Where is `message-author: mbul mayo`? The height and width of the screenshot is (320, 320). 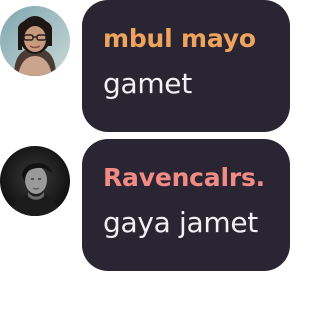
message-author: mbul mayo is located at coordinates (196, 39).